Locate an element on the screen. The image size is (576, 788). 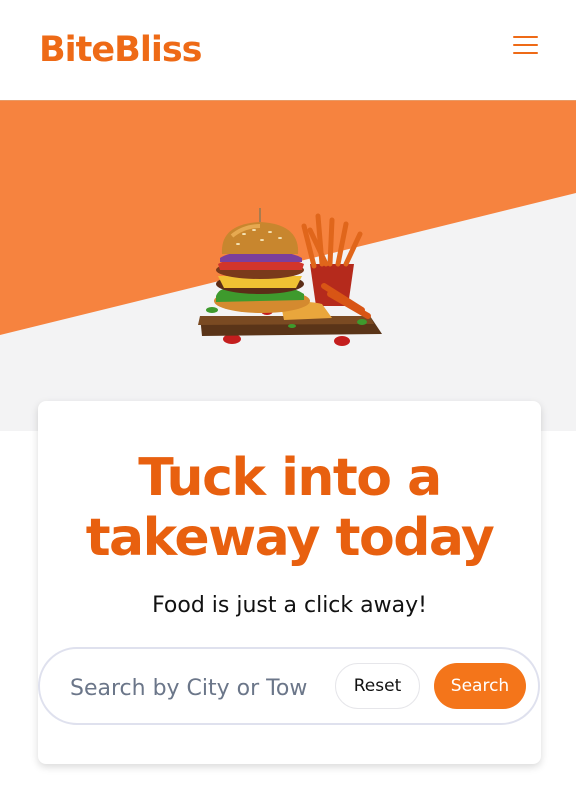
search-bar: Reset Search is located at coordinates (289, 686).